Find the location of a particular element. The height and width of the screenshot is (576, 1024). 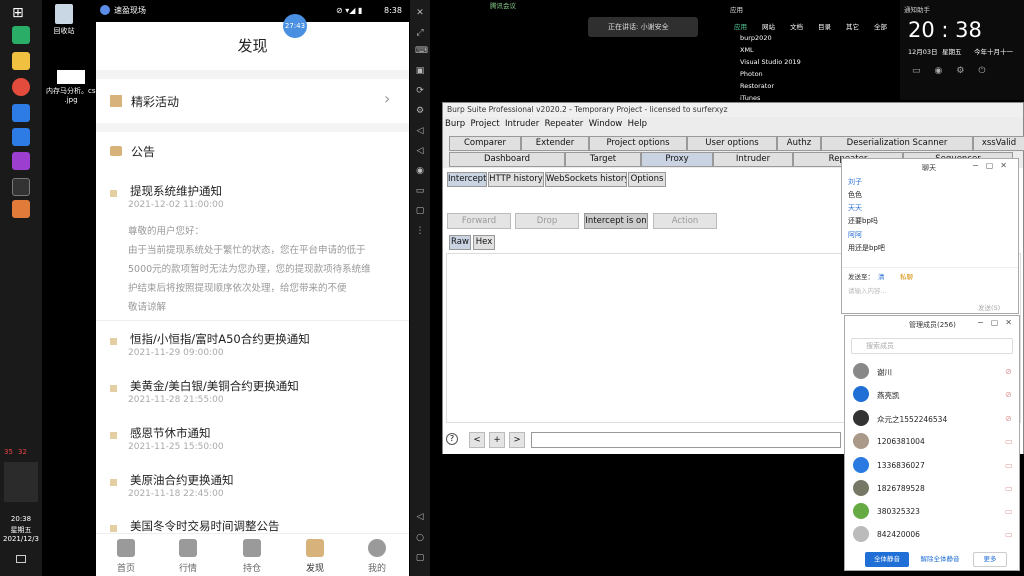

nav-market: 行情 is located at coordinates (188, 556).